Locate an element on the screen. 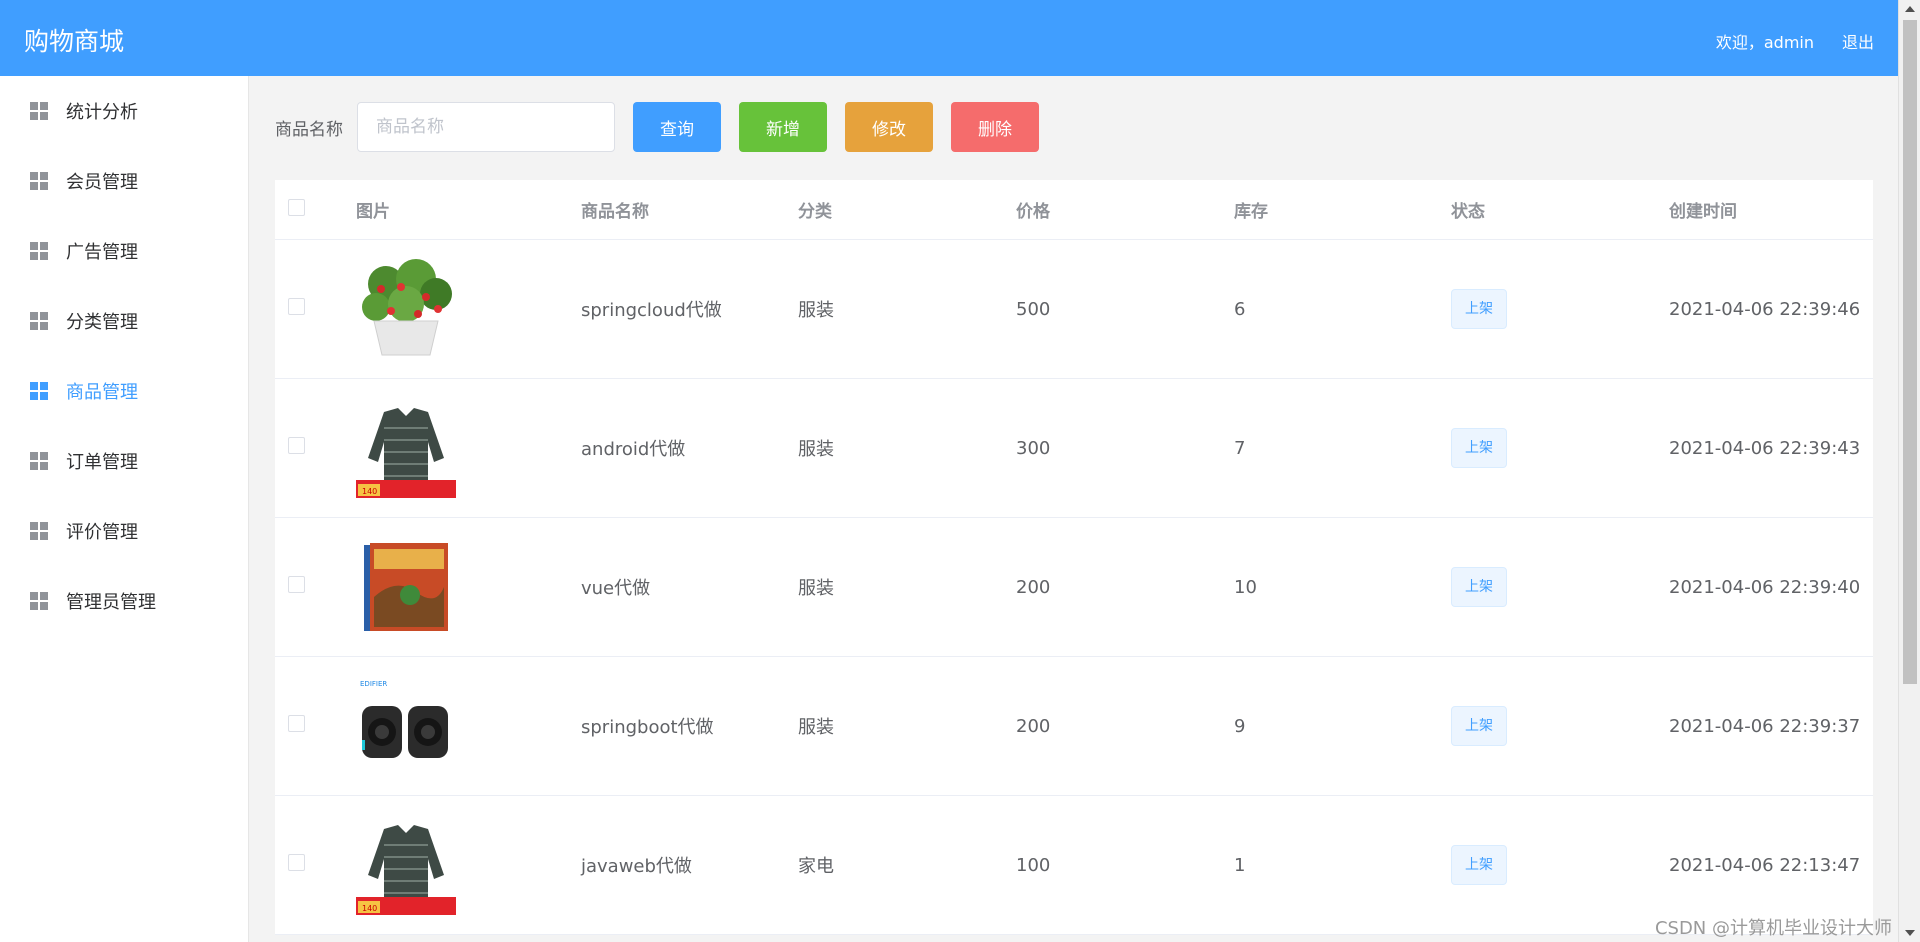 Image resolution: width=1920 pixels, height=942 pixels. sidebar-item-3: 分类管理 is located at coordinates (124, 321).